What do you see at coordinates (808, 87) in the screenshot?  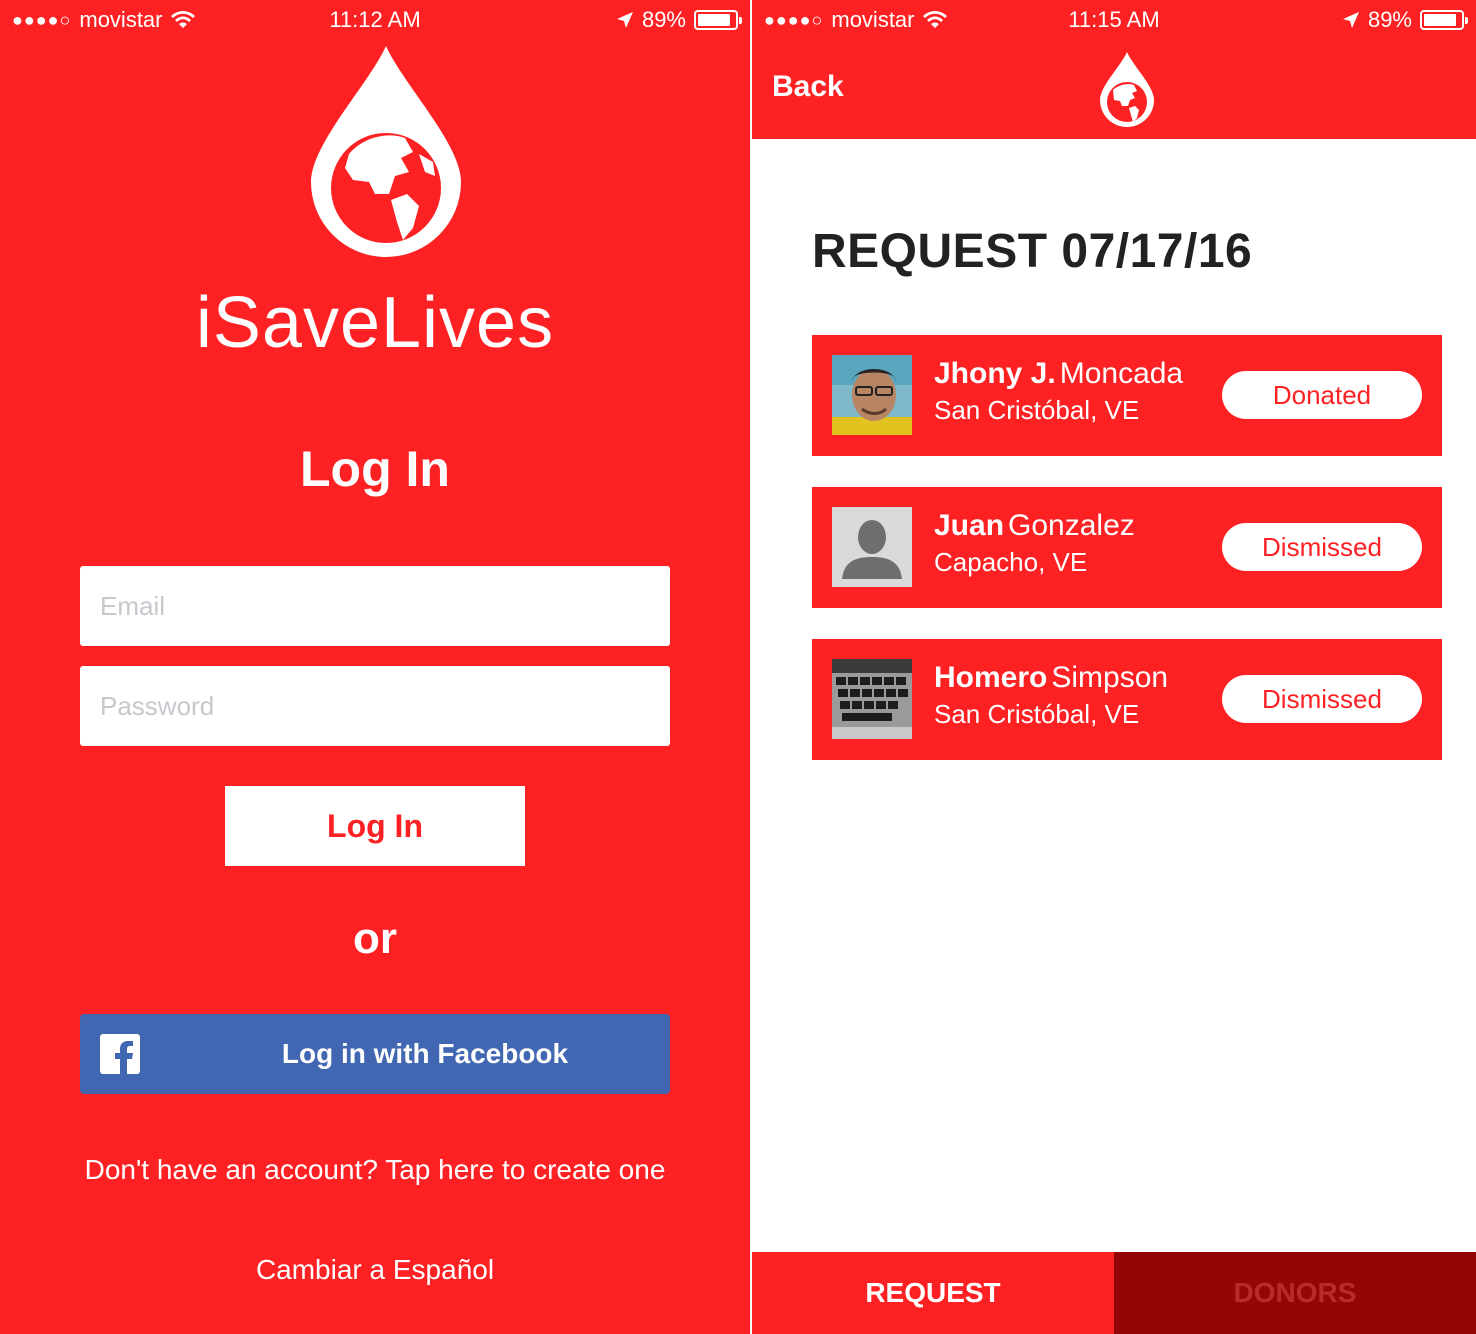 I see `back-button: Back` at bounding box center [808, 87].